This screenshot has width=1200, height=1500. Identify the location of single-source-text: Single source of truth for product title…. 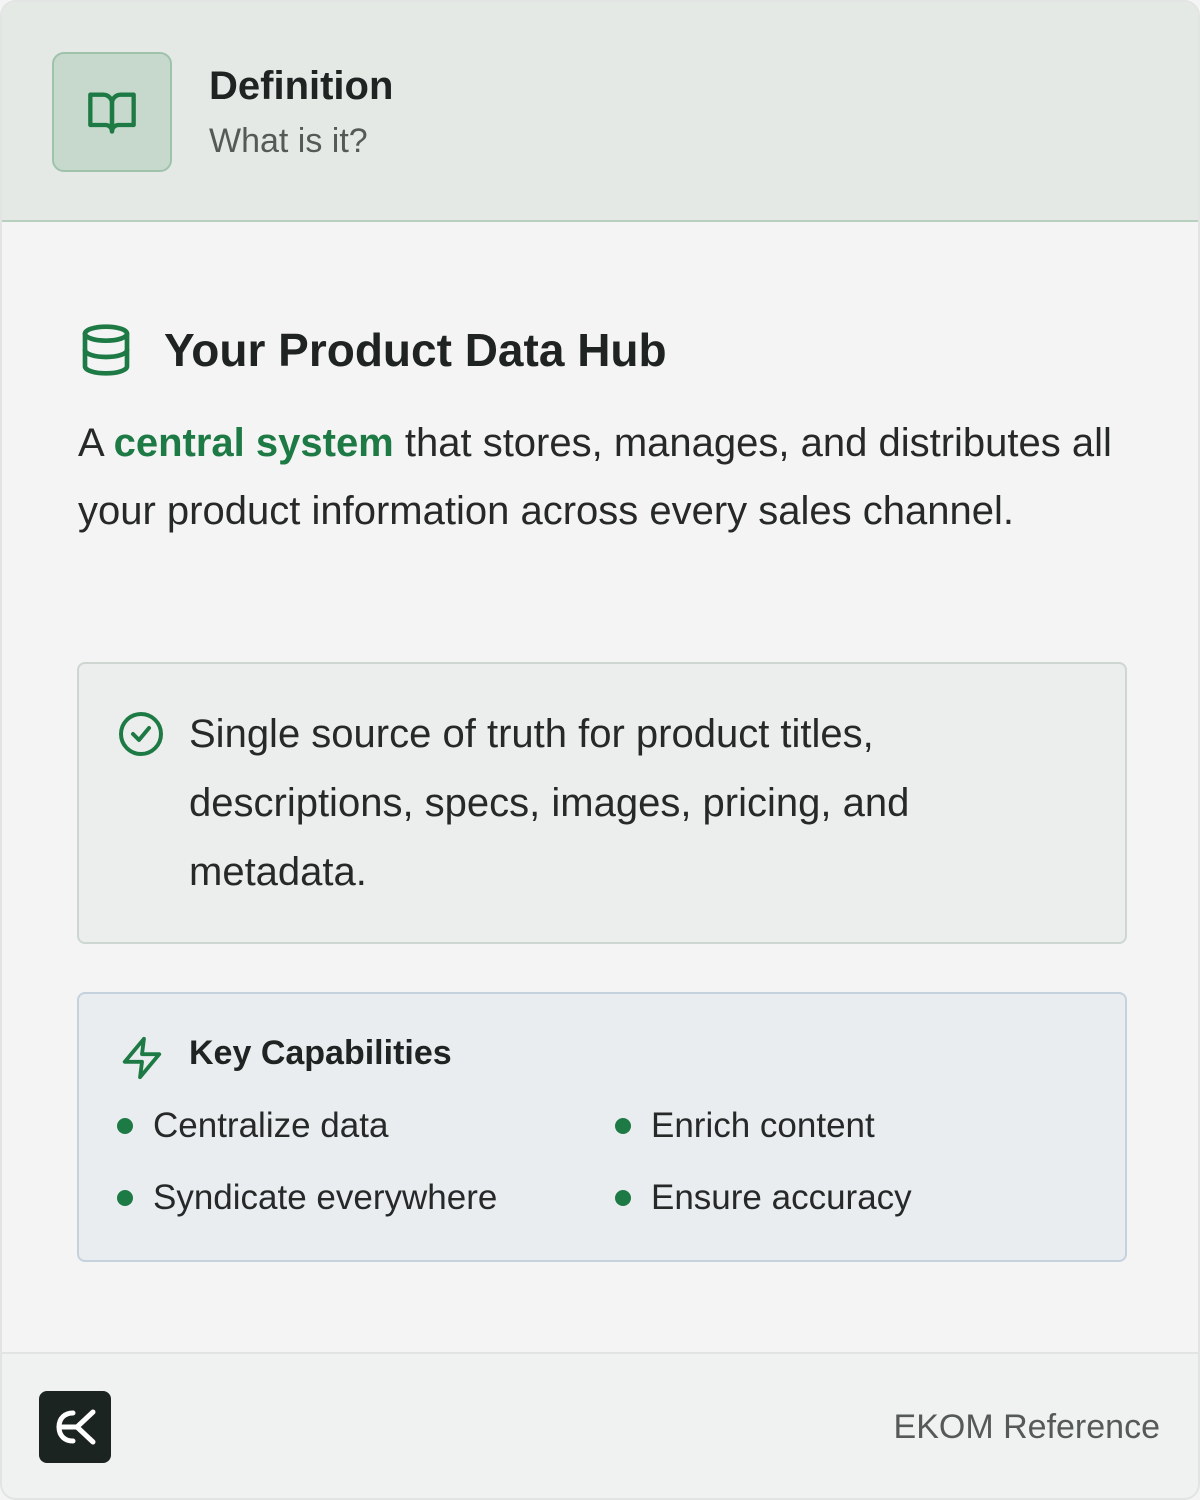
(549, 803).